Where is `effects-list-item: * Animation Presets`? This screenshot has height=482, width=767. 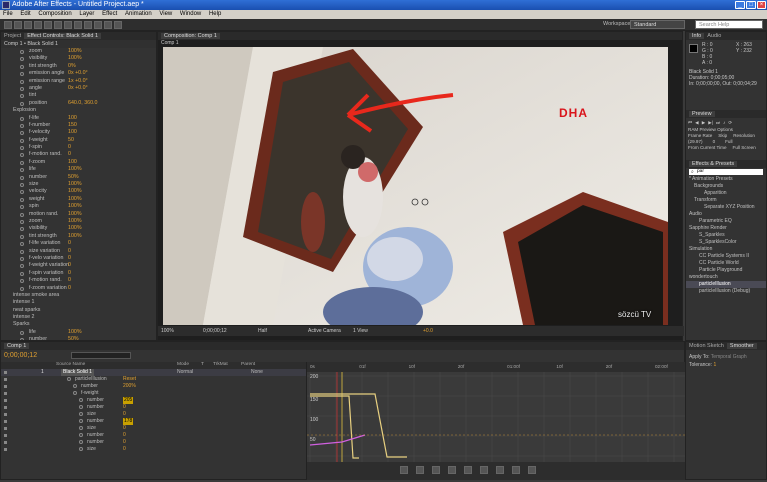
effects-list-item: * Animation Presets is located at coordinates (726, 179).